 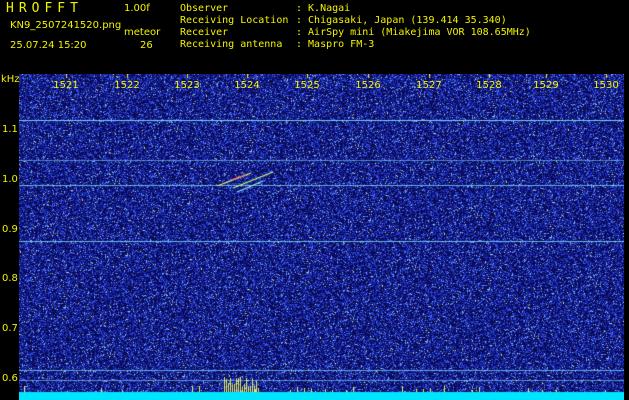 I want to click on file-name: KN9_2507241520.png, so click(x=66, y=25).